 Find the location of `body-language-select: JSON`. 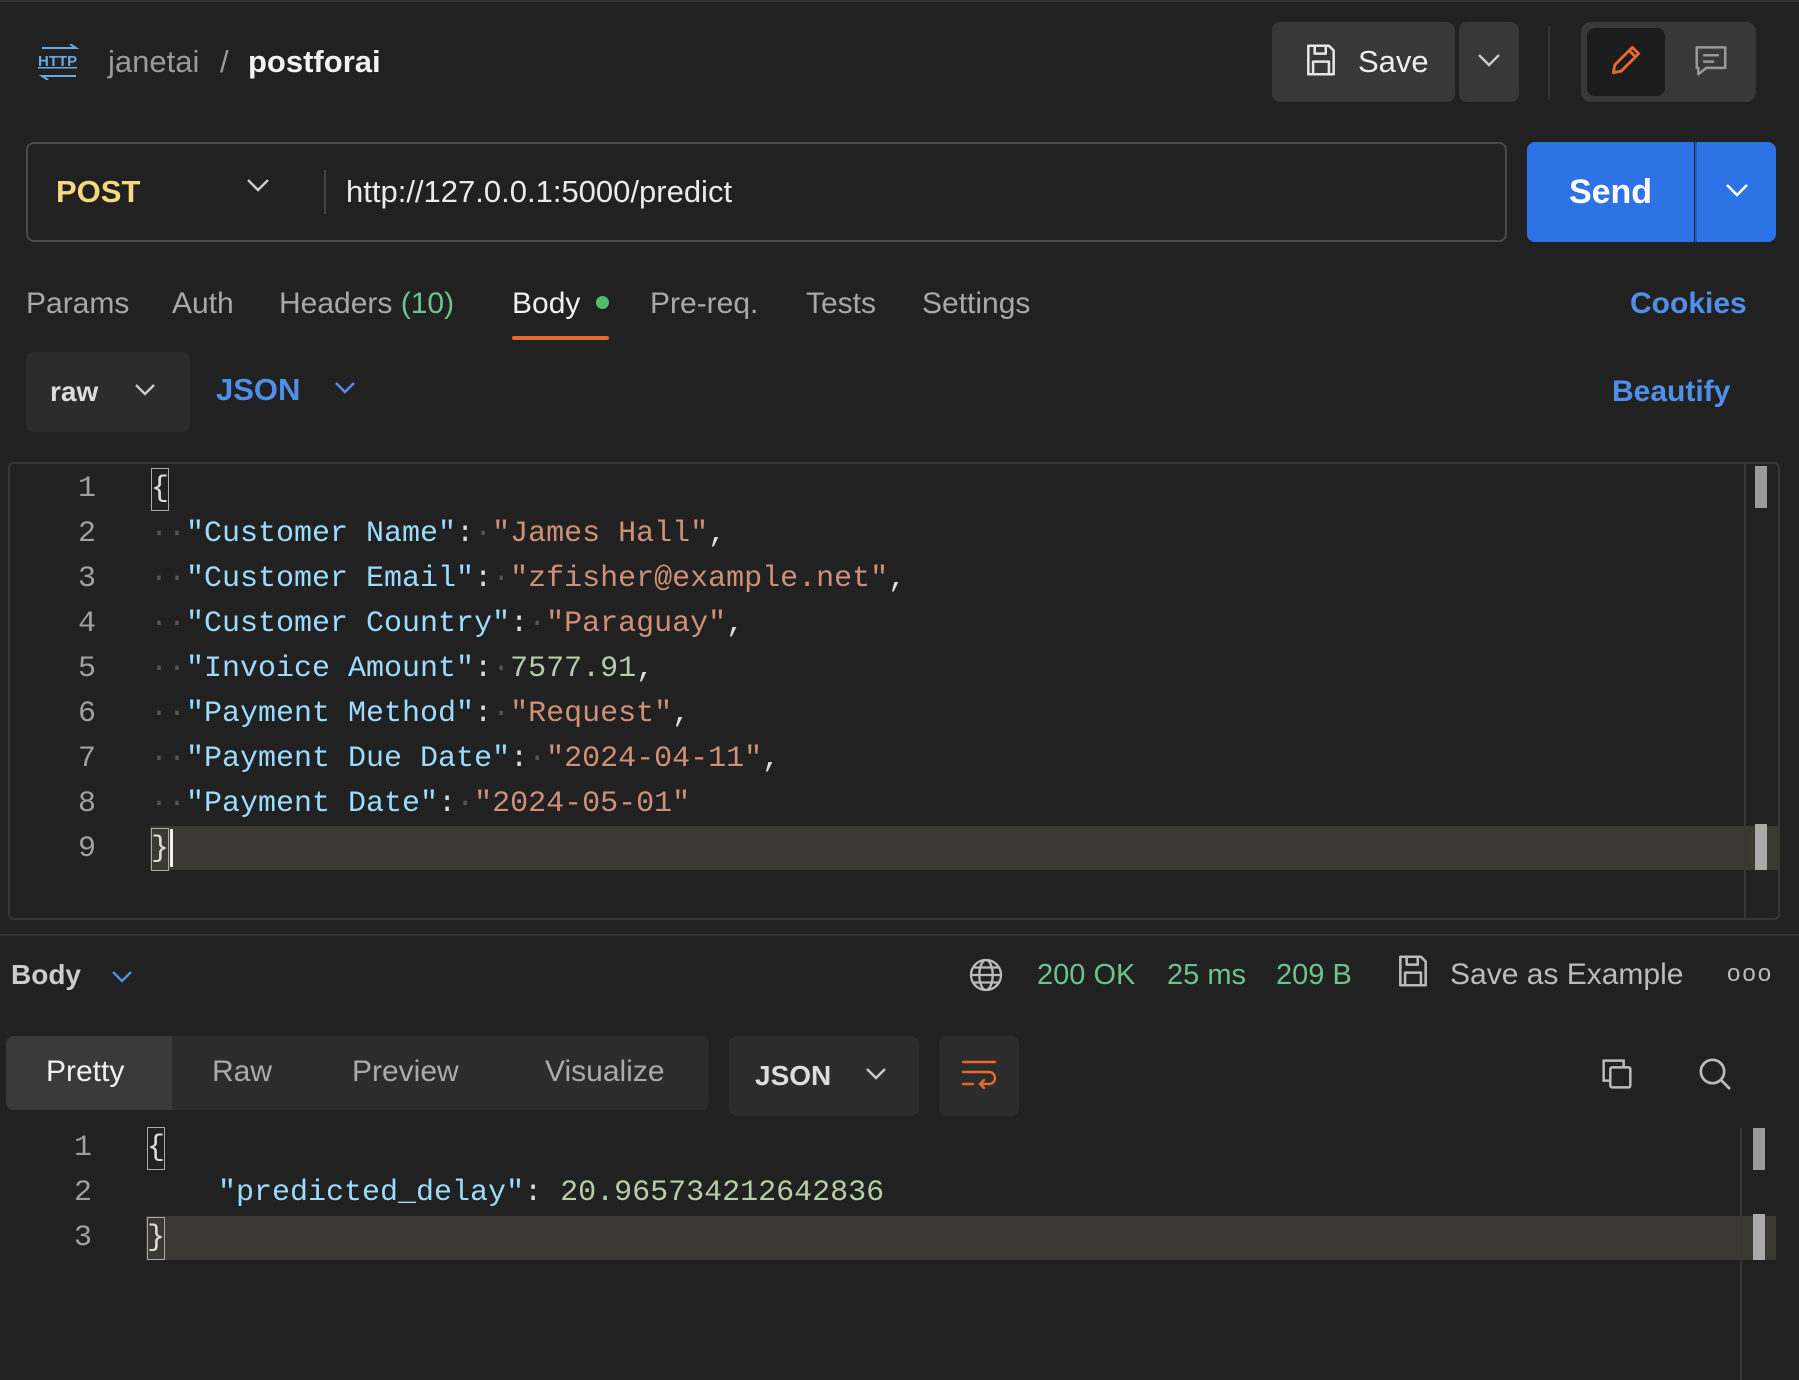

body-language-select: JSON is located at coordinates (286, 390).